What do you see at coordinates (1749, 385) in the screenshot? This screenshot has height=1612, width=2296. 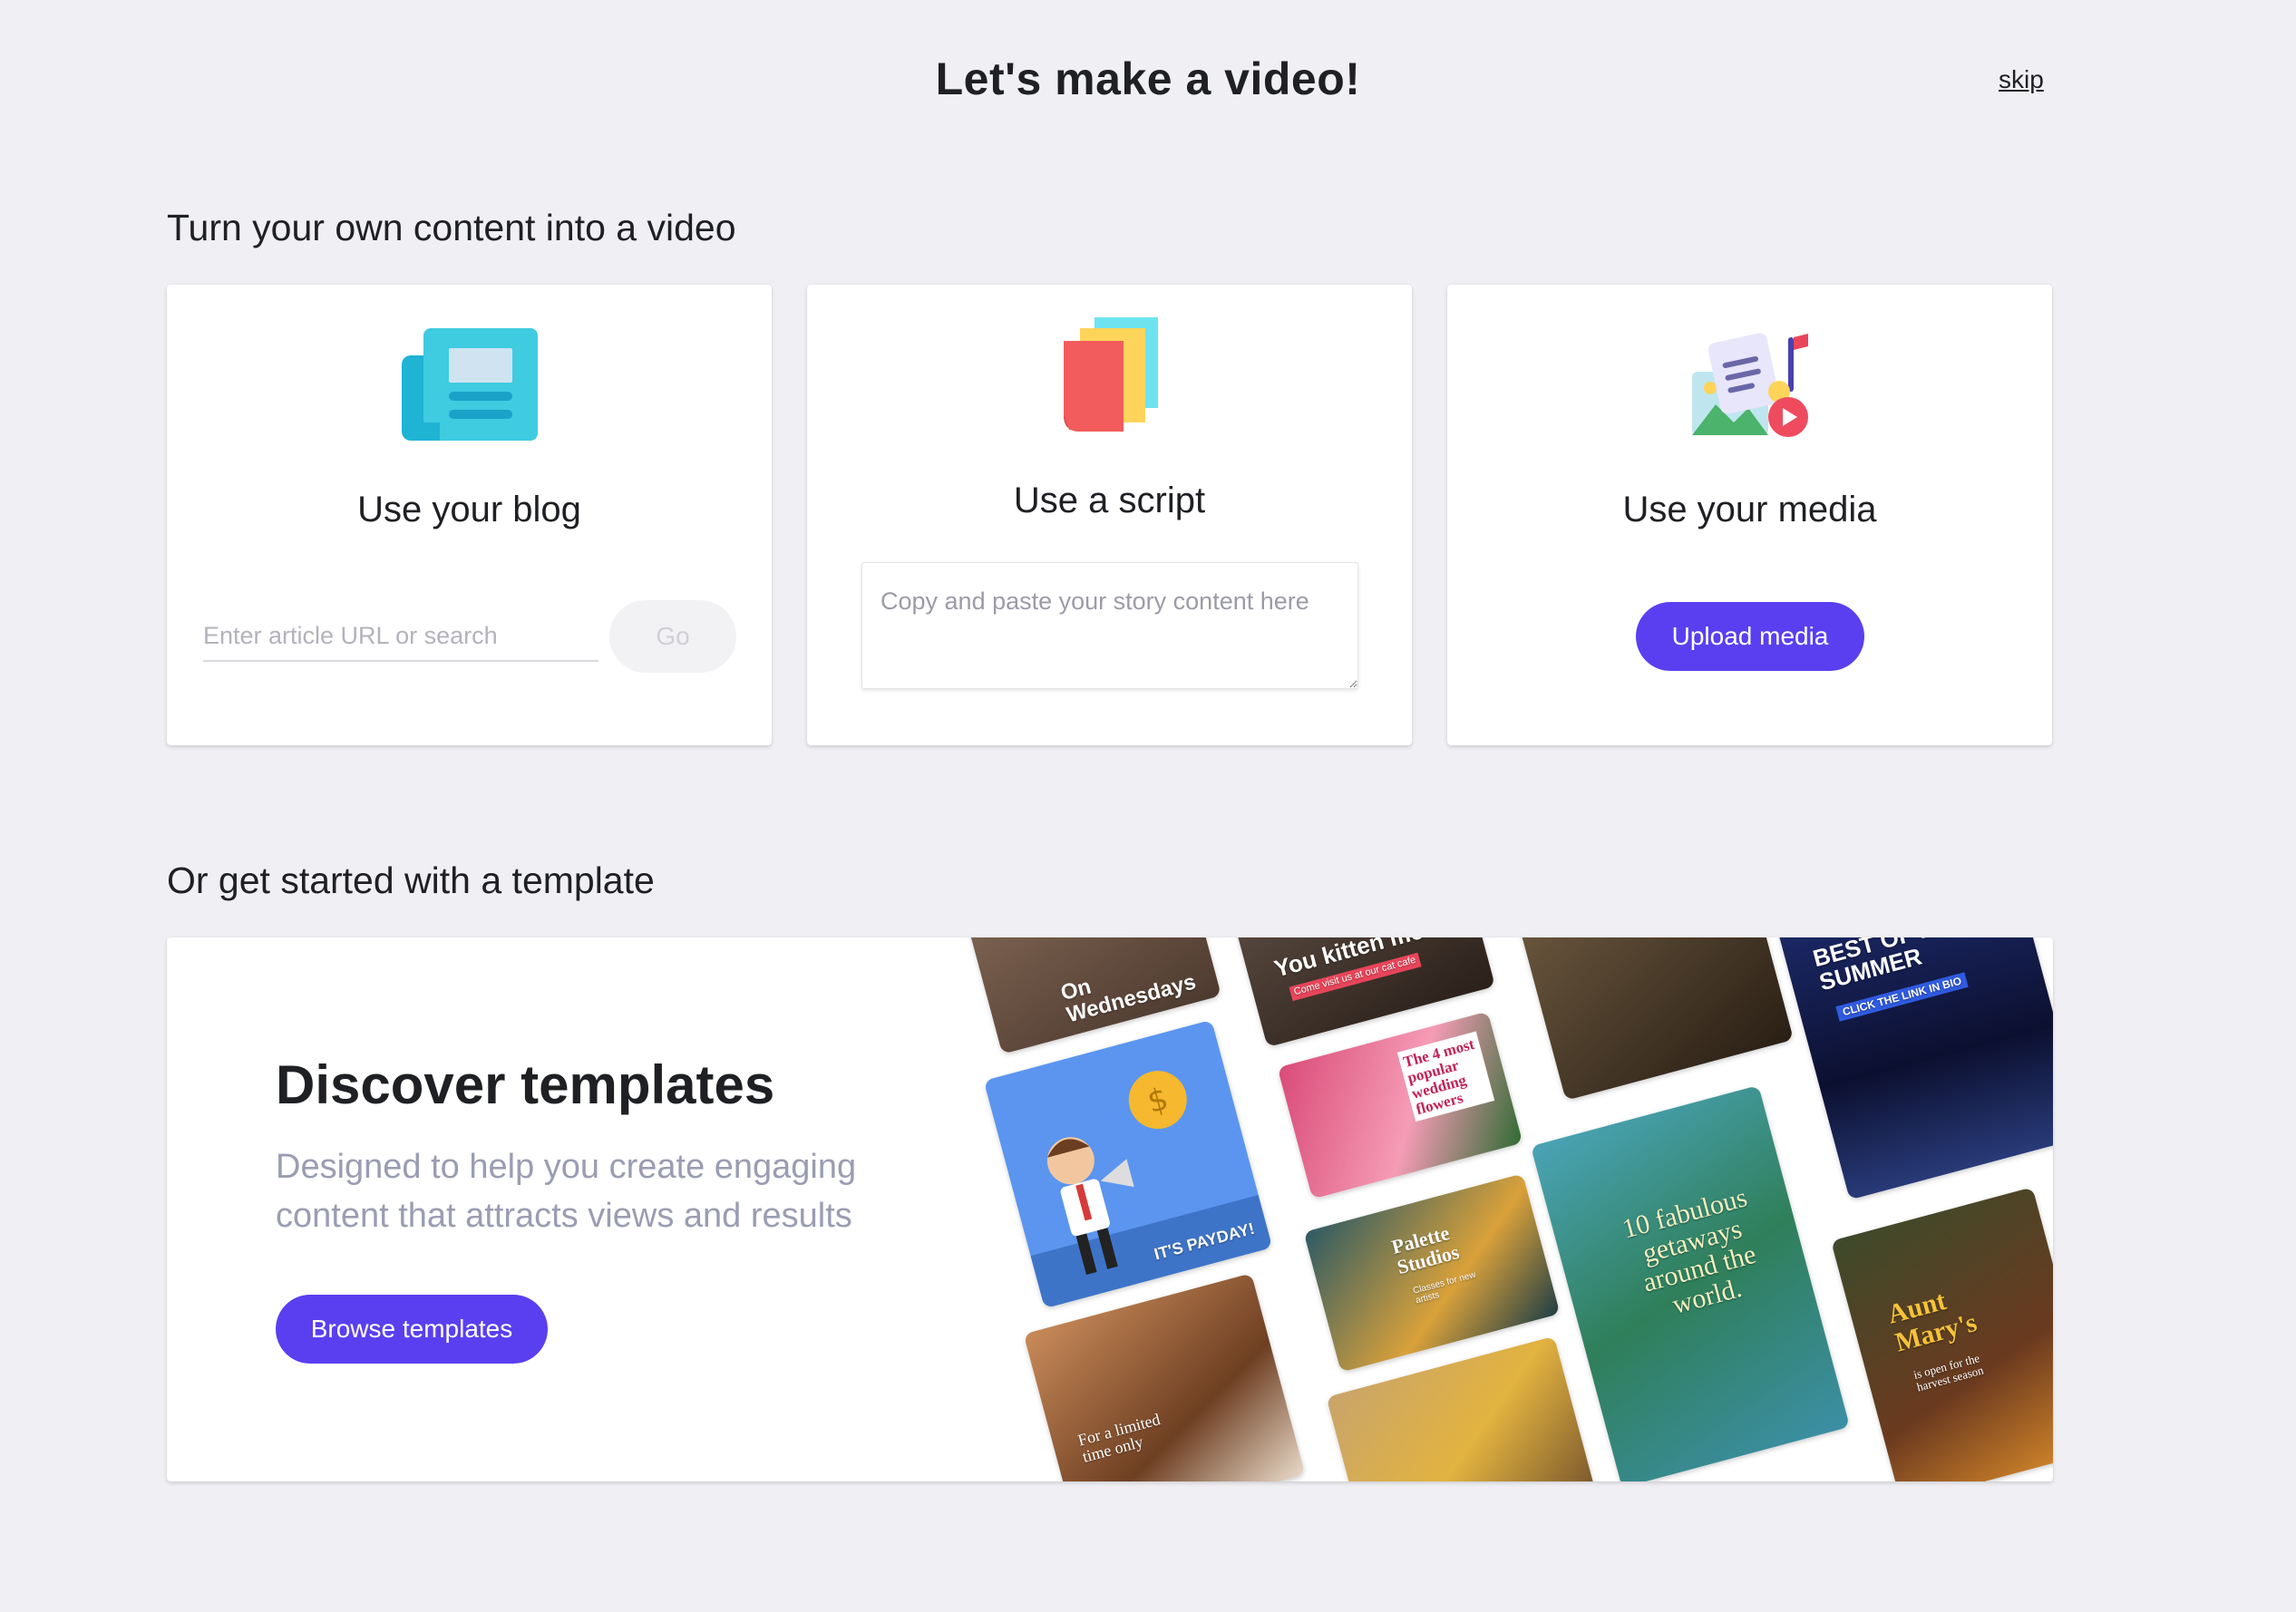 I see `media-collage-icon` at bounding box center [1749, 385].